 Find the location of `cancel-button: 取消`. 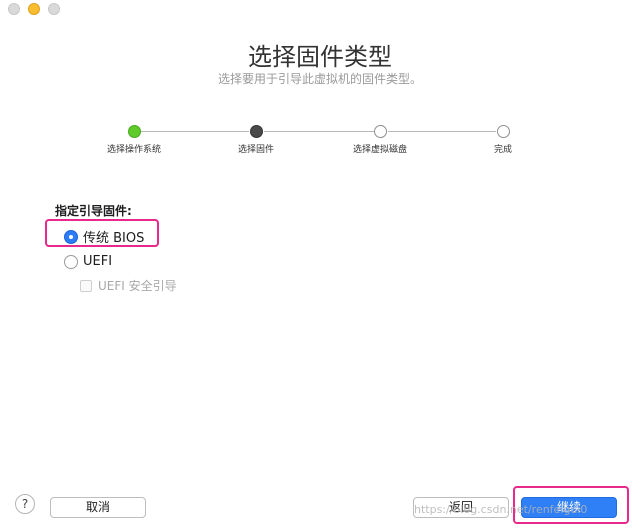

cancel-button: 取消 is located at coordinates (98, 507).